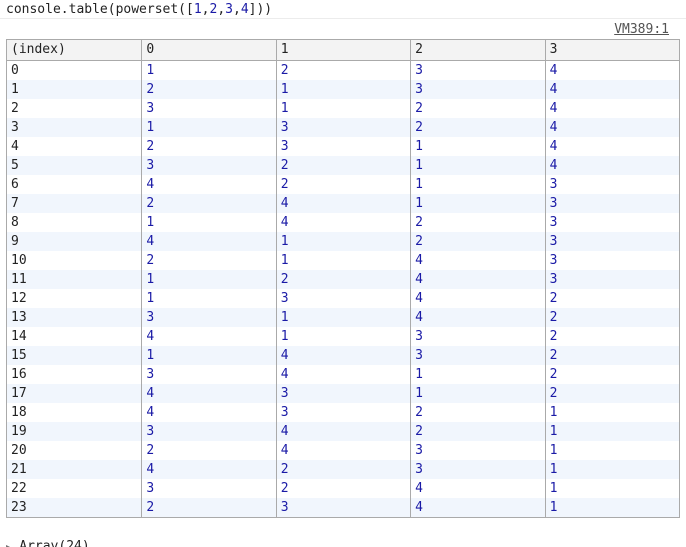 The image size is (686, 547). Describe the element at coordinates (74, 241) in the screenshot. I see `row-index-cell: 9` at that location.